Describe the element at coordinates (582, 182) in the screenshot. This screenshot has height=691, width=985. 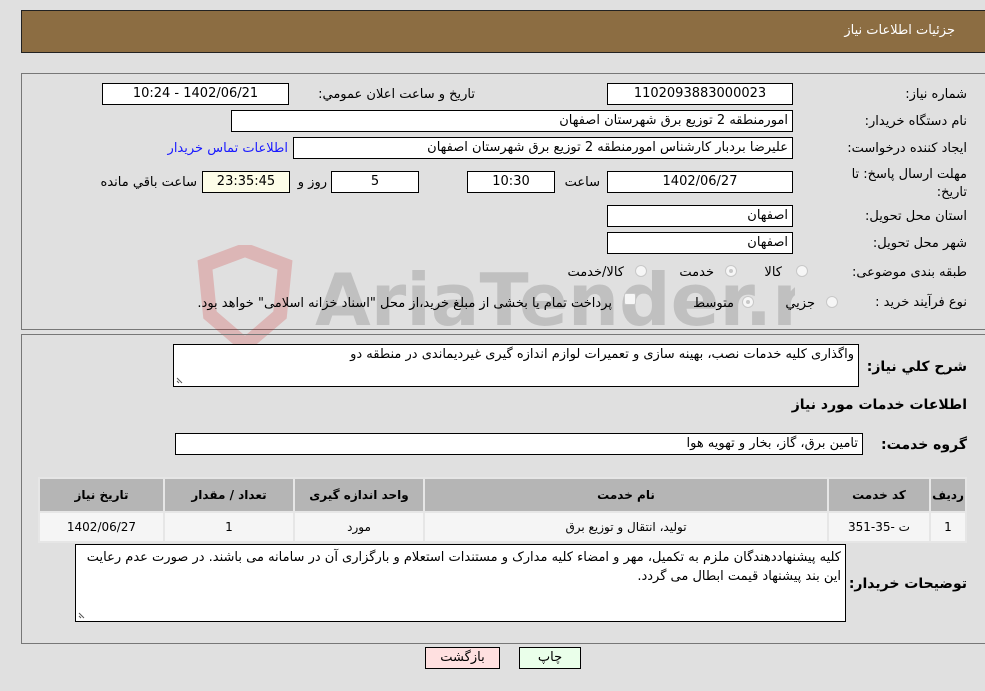
I see `deadline-time-label: ساعت` at that location.